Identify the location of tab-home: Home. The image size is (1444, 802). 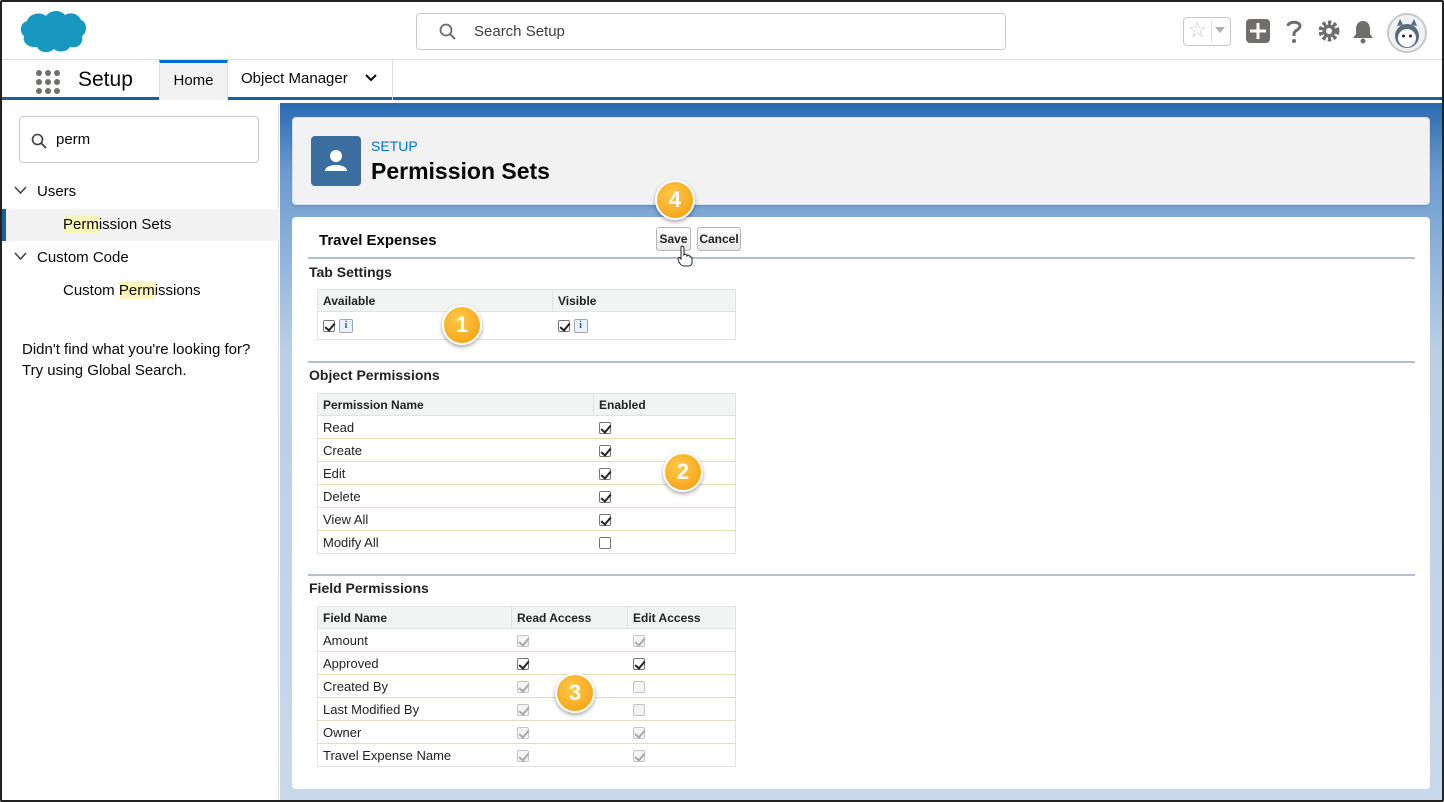
(193, 80).